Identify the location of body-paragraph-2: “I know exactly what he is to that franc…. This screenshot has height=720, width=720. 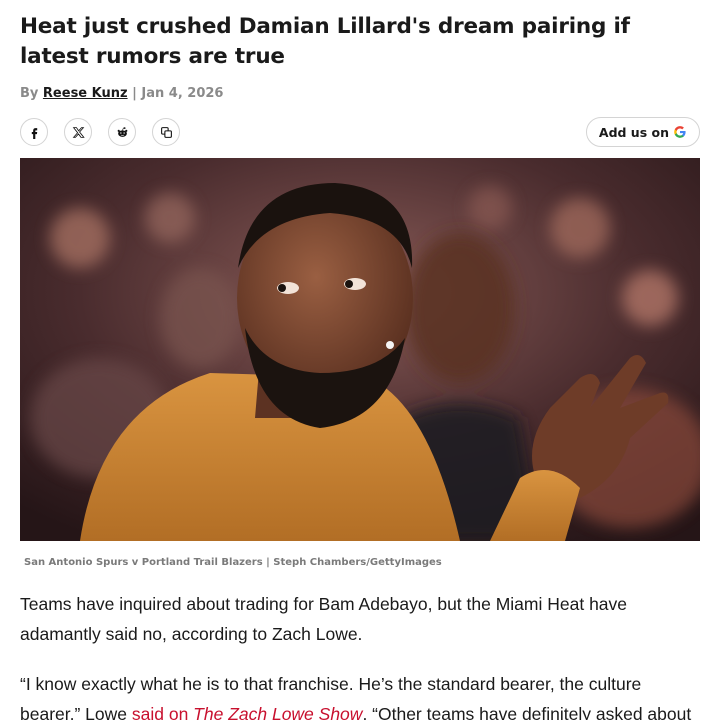
(360, 695).